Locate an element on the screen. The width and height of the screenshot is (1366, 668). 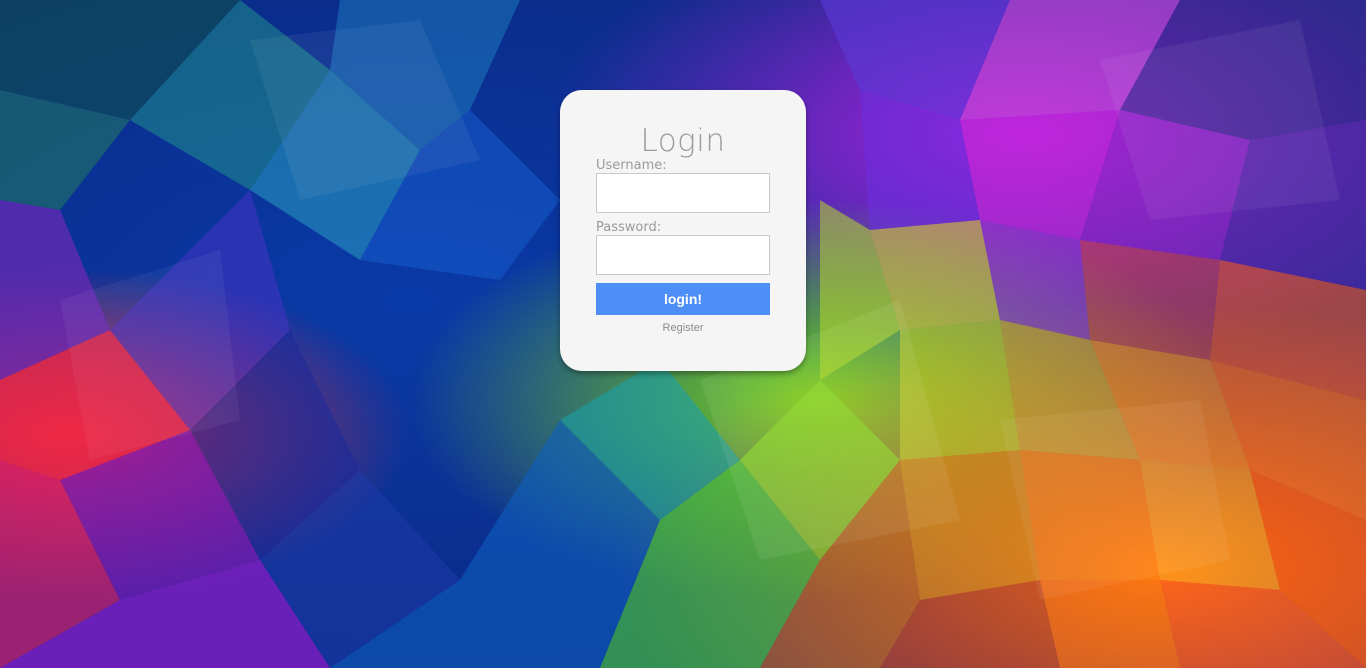
password-label: Password: is located at coordinates (629, 227).